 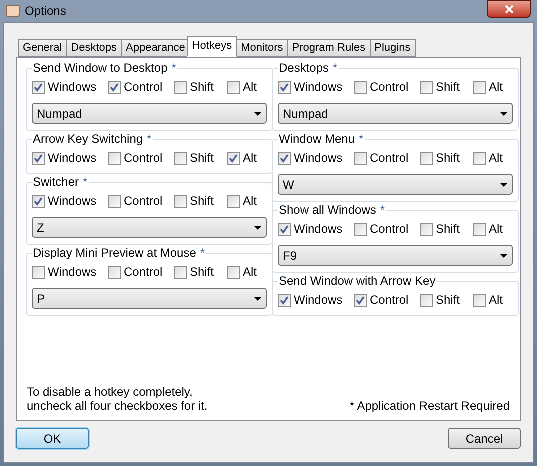 I want to click on hint-text: To disable a hotkey completely,, so click(x=110, y=392).